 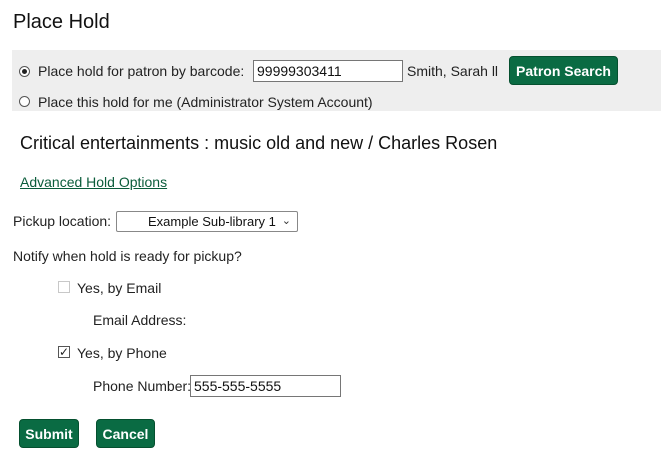 What do you see at coordinates (122, 353) in the screenshot?
I see `phone-notify-label: Yes, by Phone` at bounding box center [122, 353].